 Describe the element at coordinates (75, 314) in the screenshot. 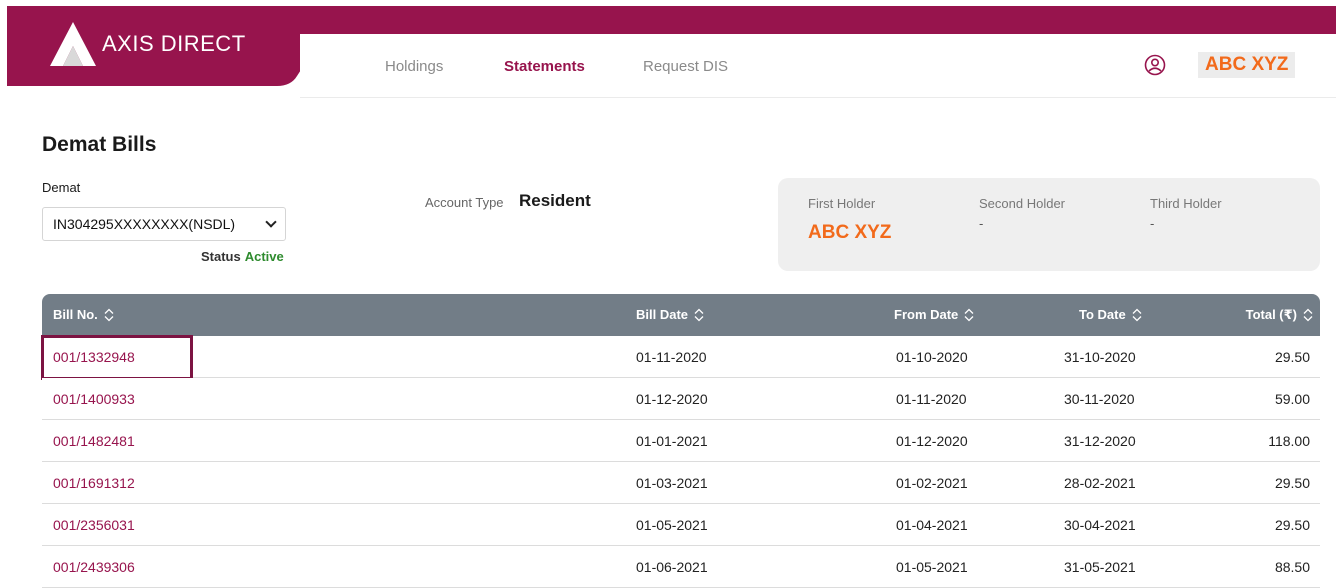

I see `col-bill-no-label: Bill No.` at that location.